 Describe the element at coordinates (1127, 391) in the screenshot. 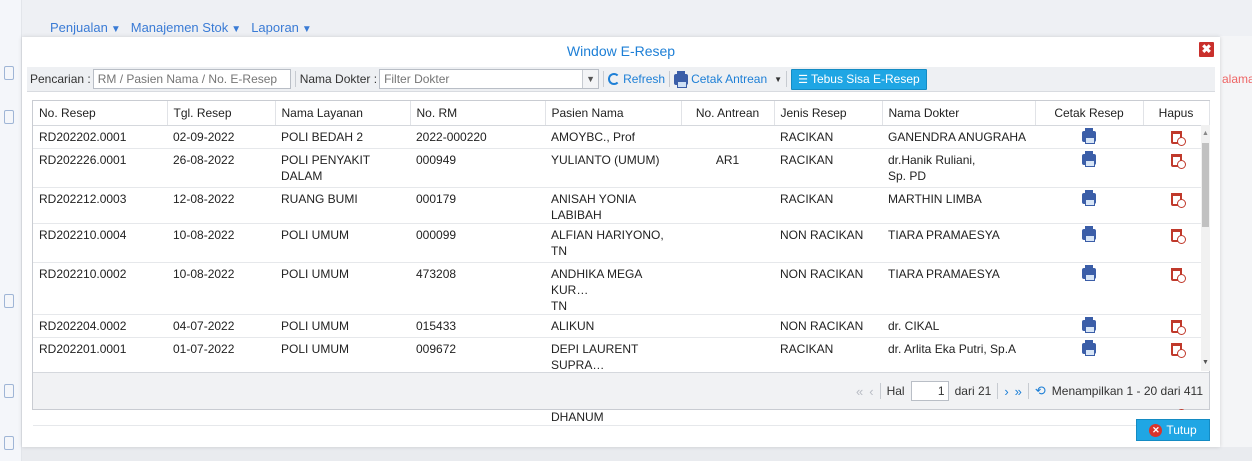

I see `pager-summary: Menampilkan 1 - 20 dari 411` at that location.